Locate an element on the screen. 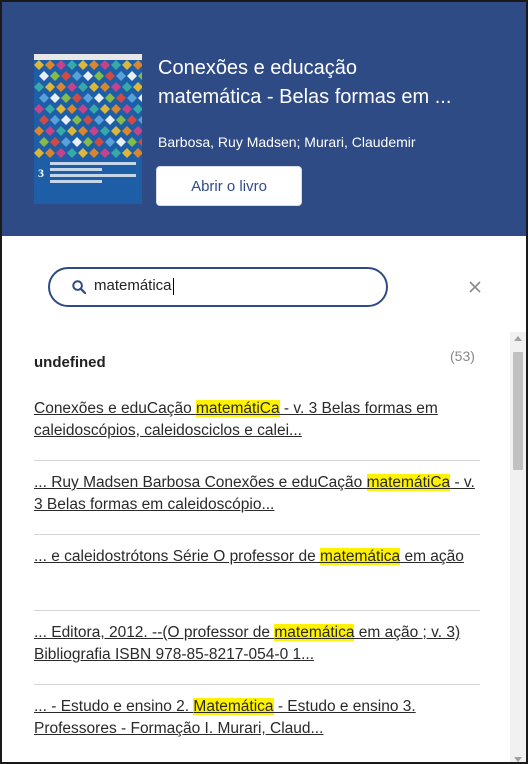  close-icon is located at coordinates (475, 287).